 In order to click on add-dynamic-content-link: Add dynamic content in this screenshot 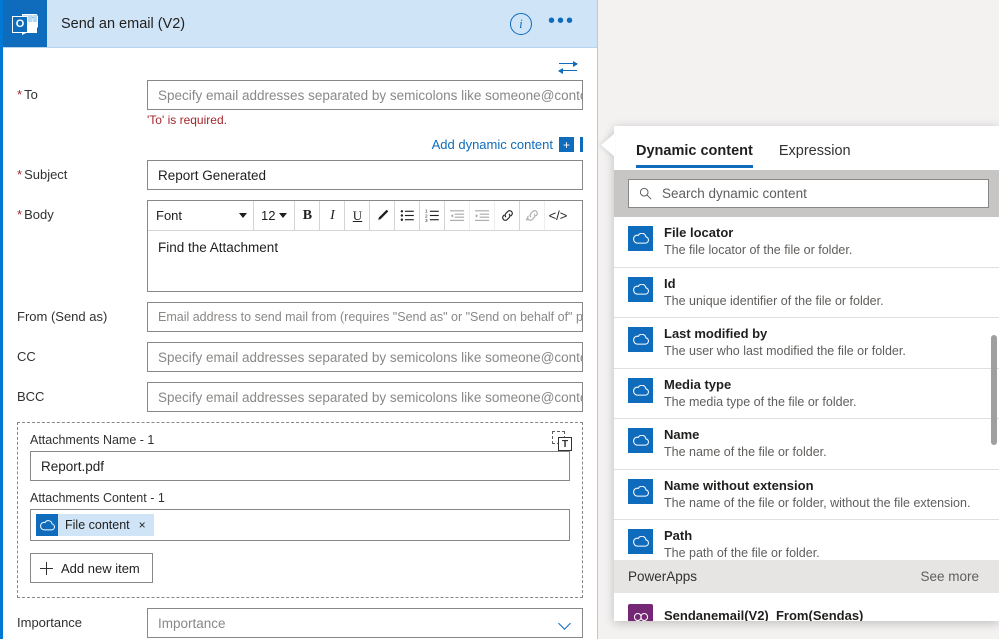, I will do `click(492, 144)`.